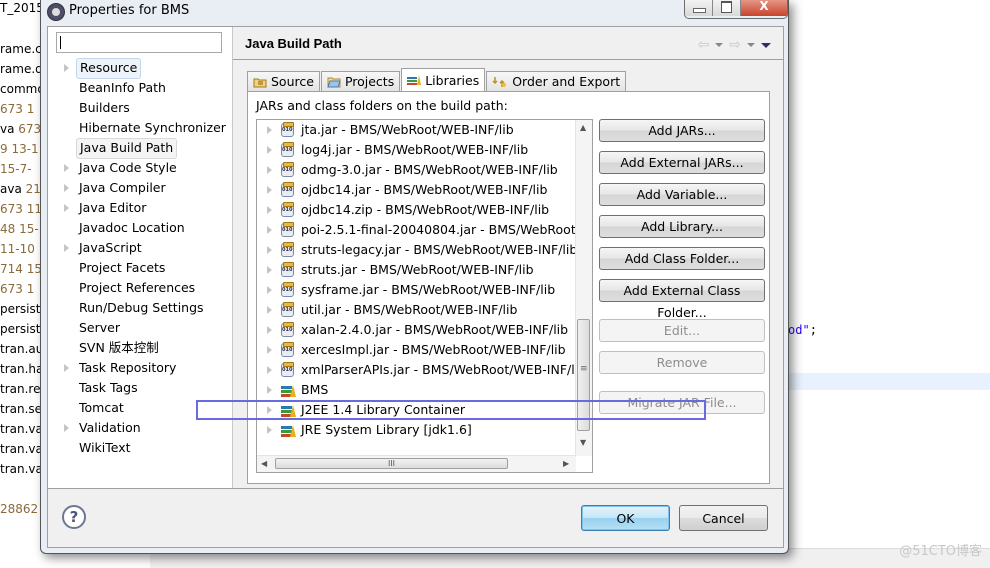  I want to click on horizontal-scroll-thumb: III, so click(391, 463).